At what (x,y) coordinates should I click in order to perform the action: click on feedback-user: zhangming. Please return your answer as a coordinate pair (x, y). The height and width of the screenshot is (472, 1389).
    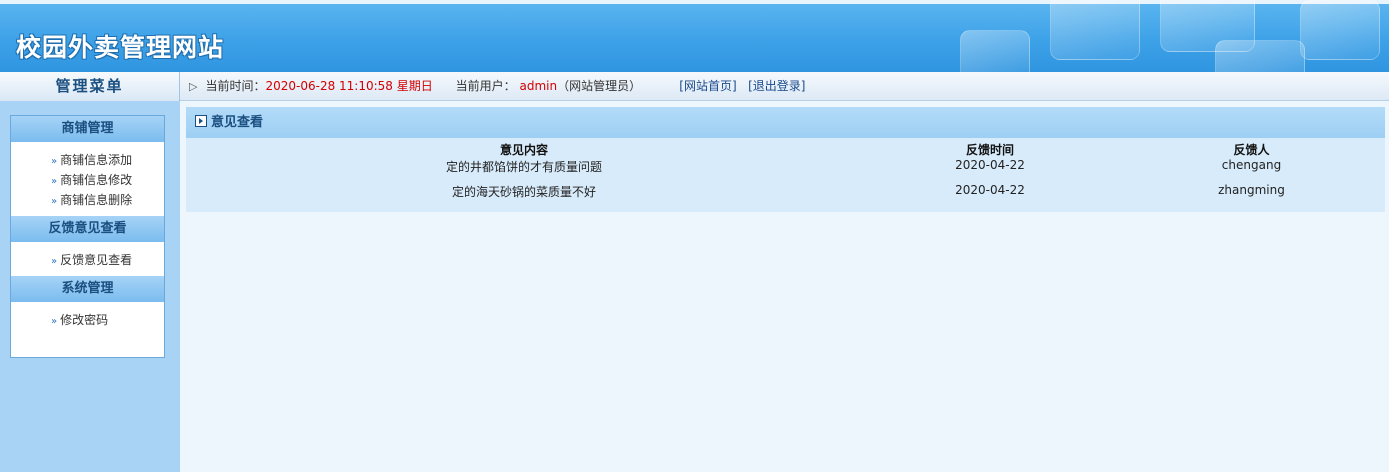
    Looking at the image, I should click on (1251, 190).